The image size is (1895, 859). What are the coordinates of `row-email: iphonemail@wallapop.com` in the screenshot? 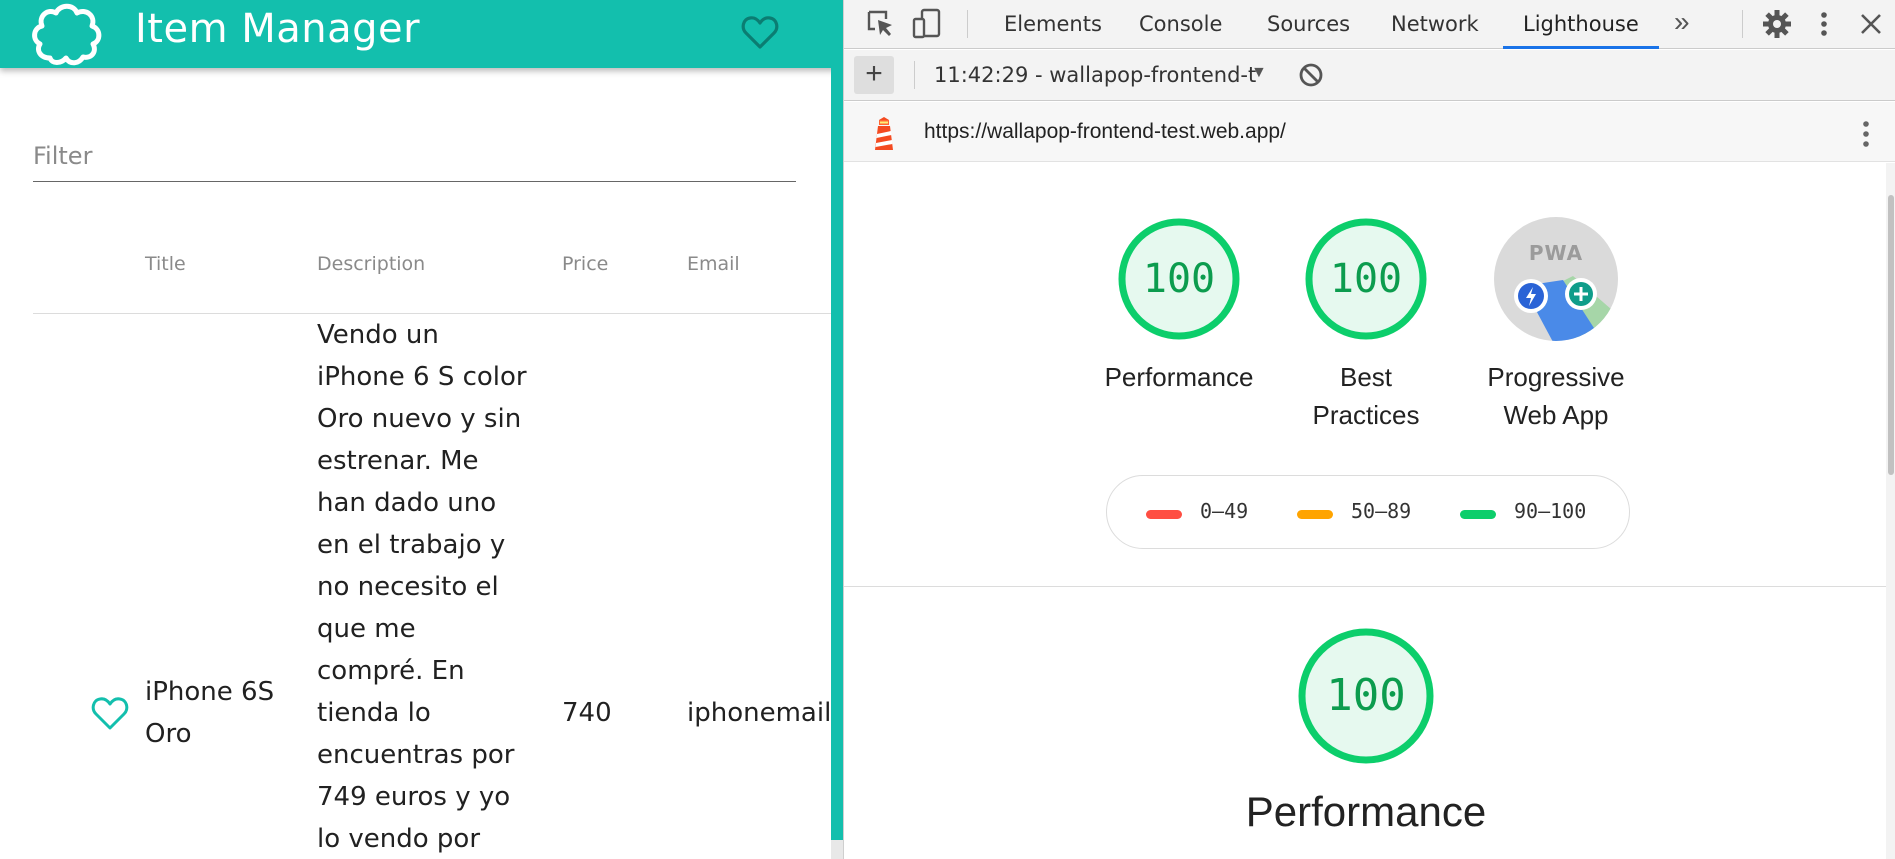 It's located at (759, 713).